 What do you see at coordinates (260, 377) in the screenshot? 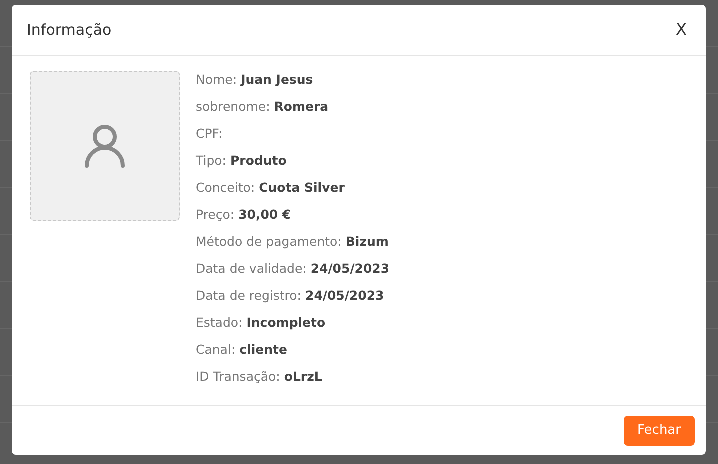
I see `info-line: ID Transação: oLrzL` at bounding box center [260, 377].